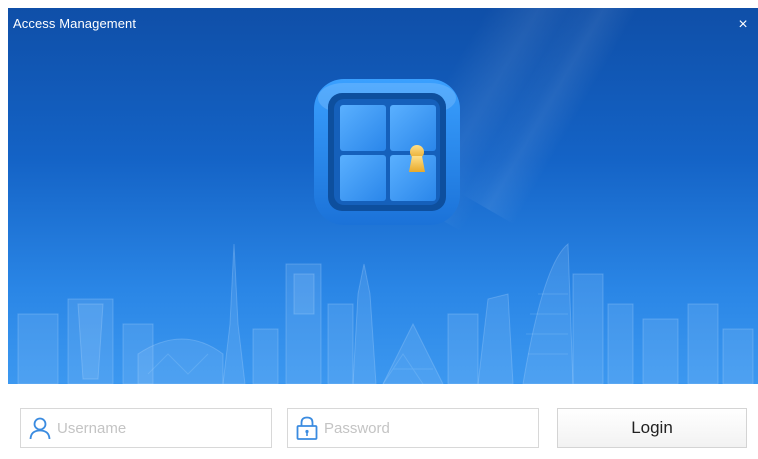 Image resolution: width=758 pixels, height=459 pixels. I want to click on window-title: Access Management, so click(75, 23).